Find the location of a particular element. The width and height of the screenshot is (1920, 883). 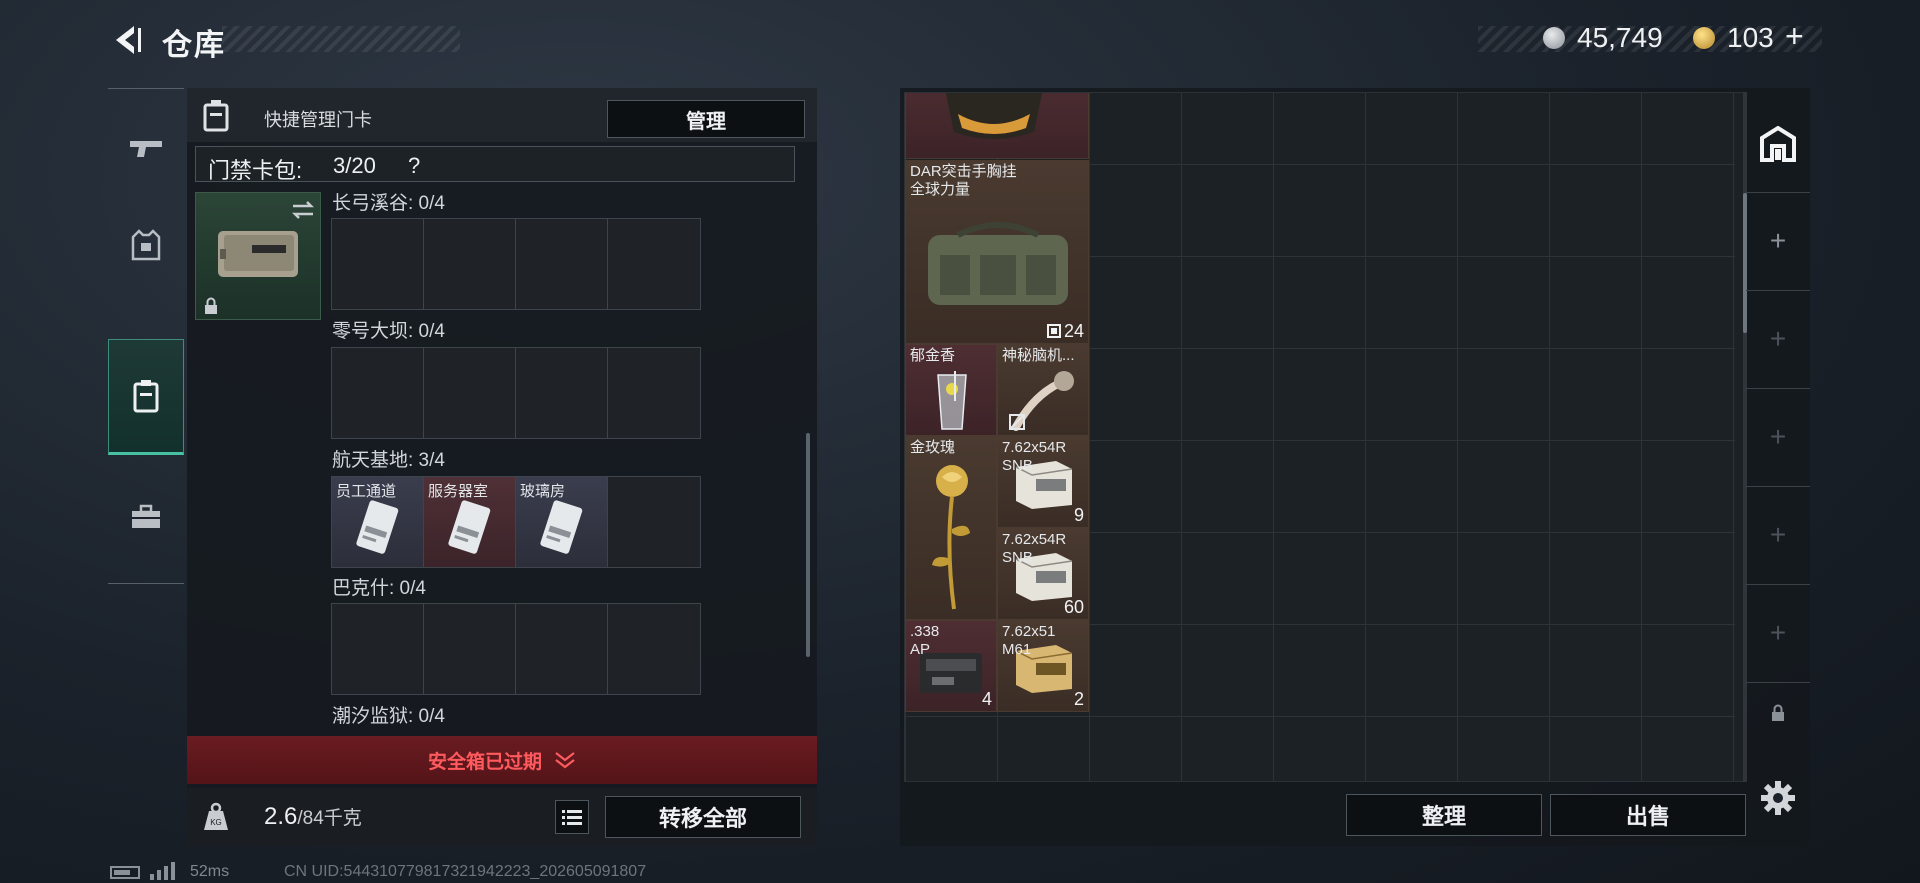

nav-keycards is located at coordinates (146, 397).